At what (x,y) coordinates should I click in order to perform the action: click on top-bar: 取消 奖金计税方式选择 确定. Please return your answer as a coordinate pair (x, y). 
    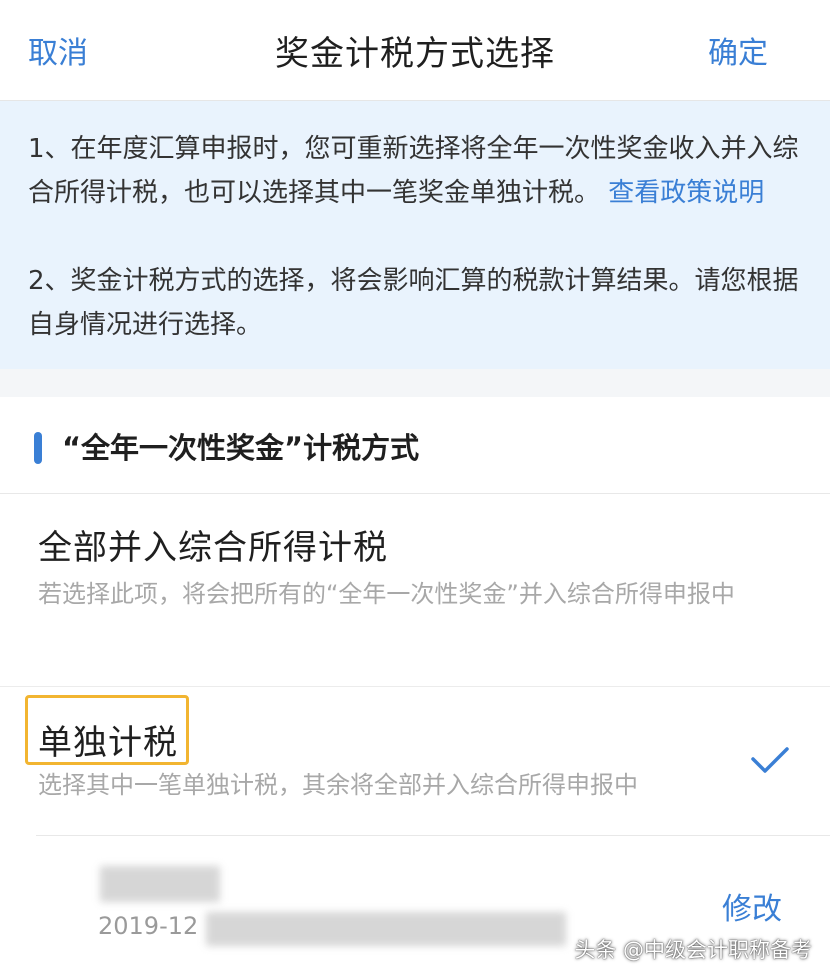
    Looking at the image, I should click on (415, 50).